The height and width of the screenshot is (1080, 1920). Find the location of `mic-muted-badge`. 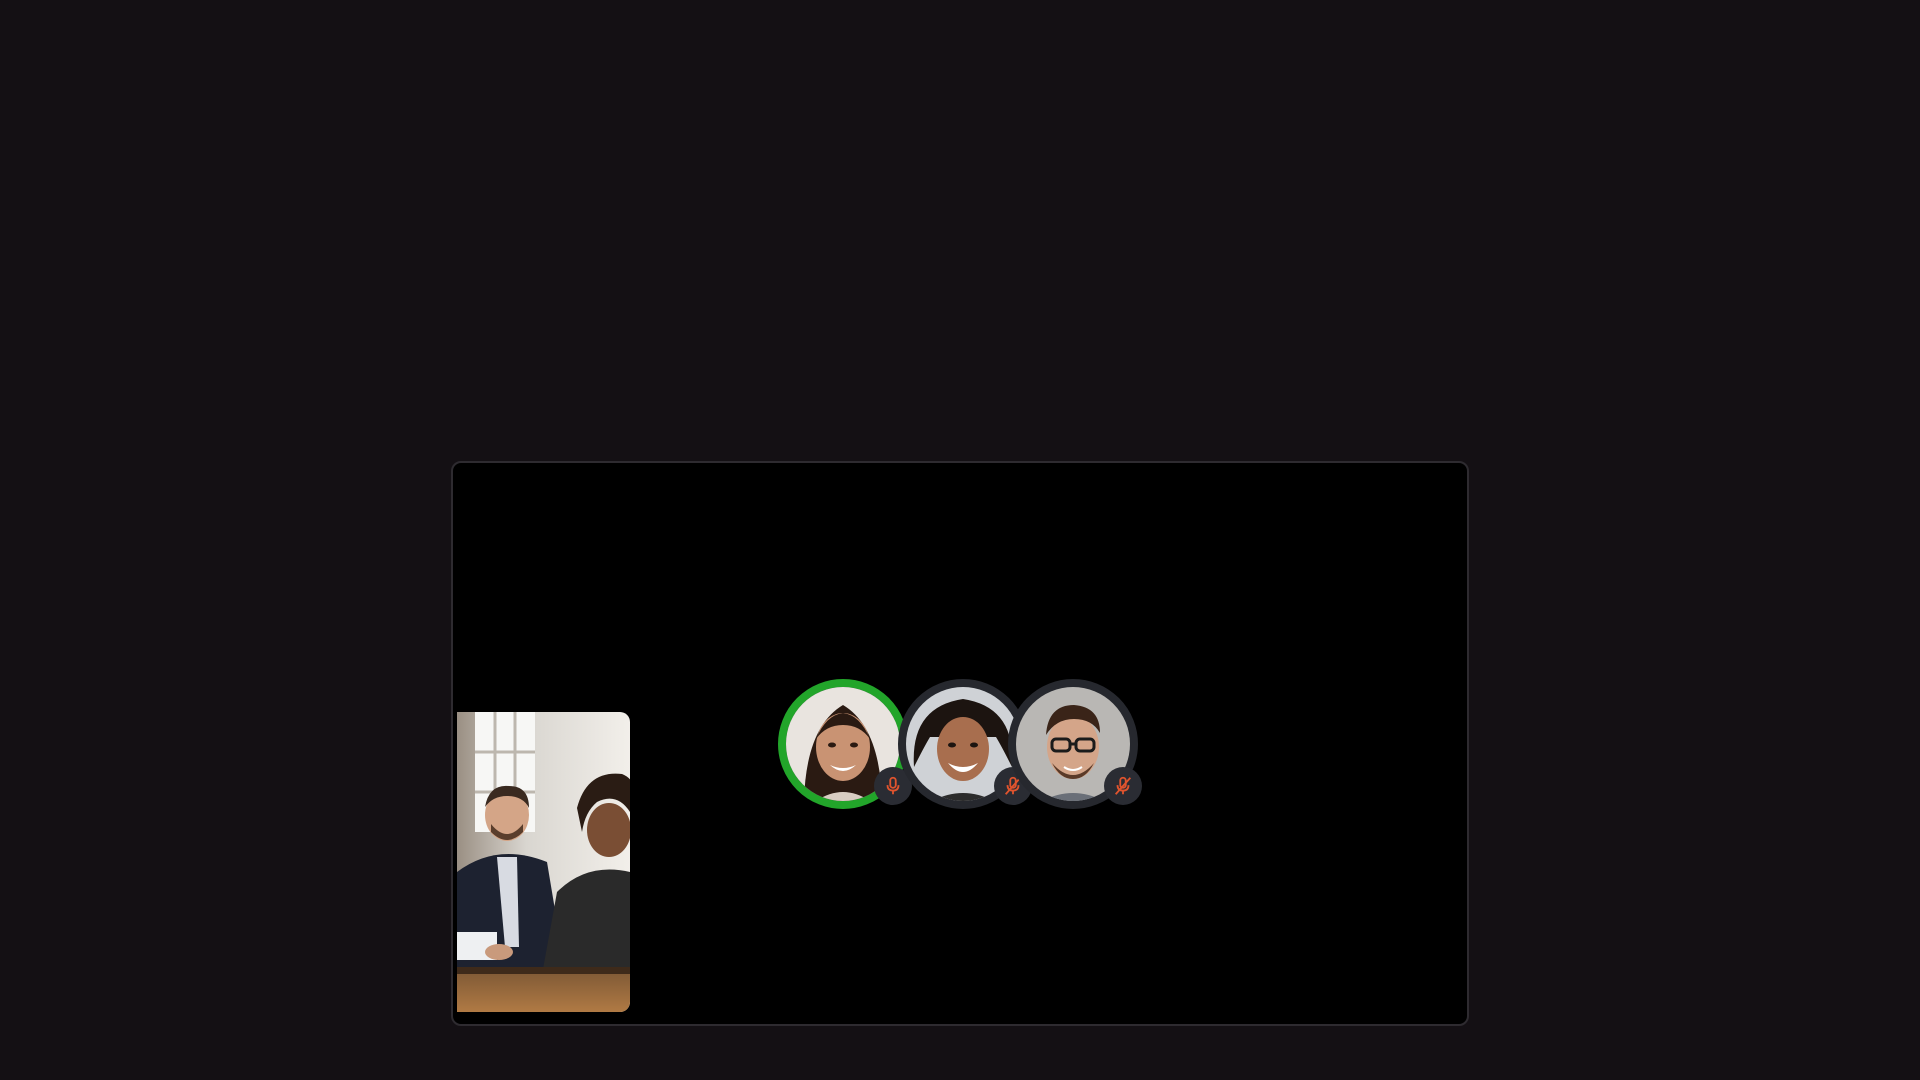

mic-muted-badge is located at coordinates (1123, 786).